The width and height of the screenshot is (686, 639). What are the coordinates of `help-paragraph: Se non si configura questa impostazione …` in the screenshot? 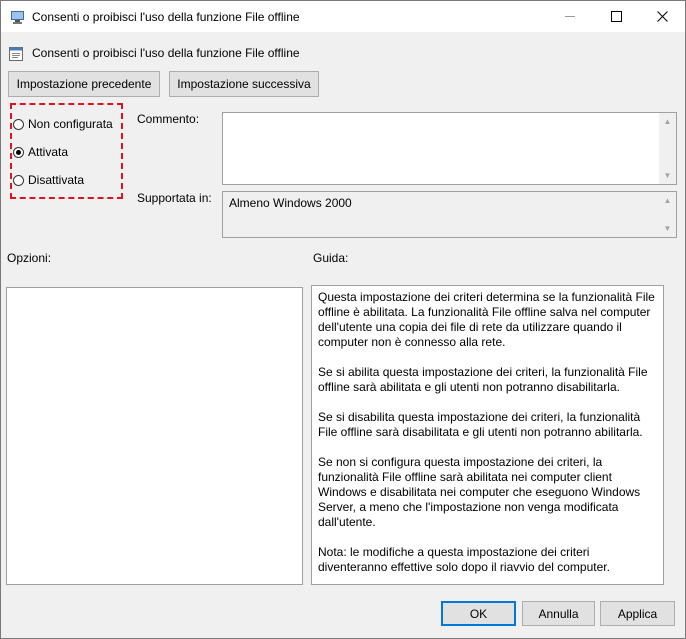 It's located at (479, 492).